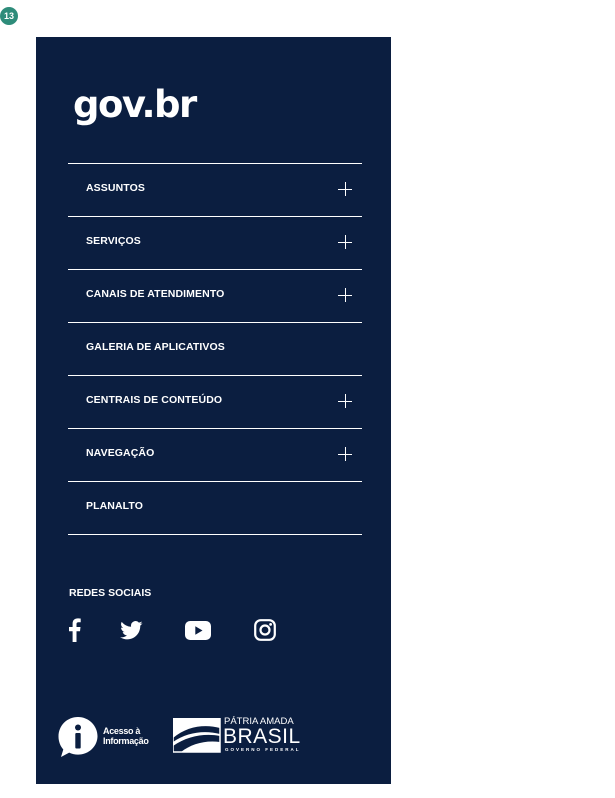 This screenshot has width=615, height=798. I want to click on facebook-icon, so click(74, 630).